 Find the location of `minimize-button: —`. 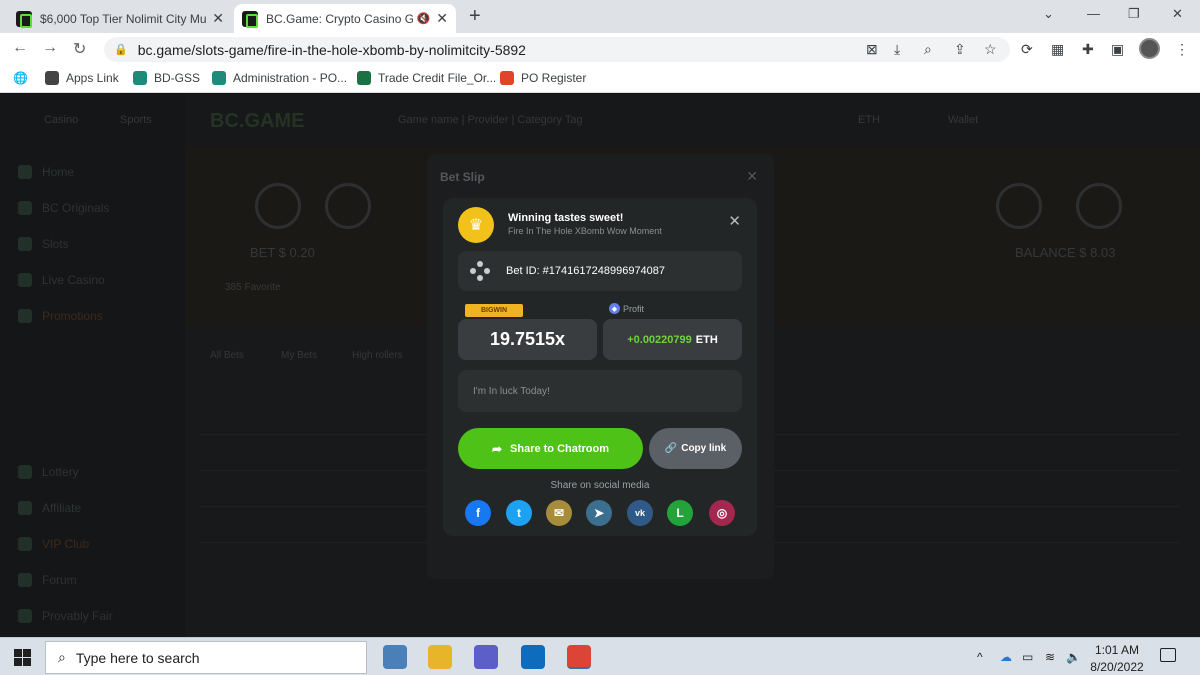

minimize-button: — is located at coordinates (1093, 13).